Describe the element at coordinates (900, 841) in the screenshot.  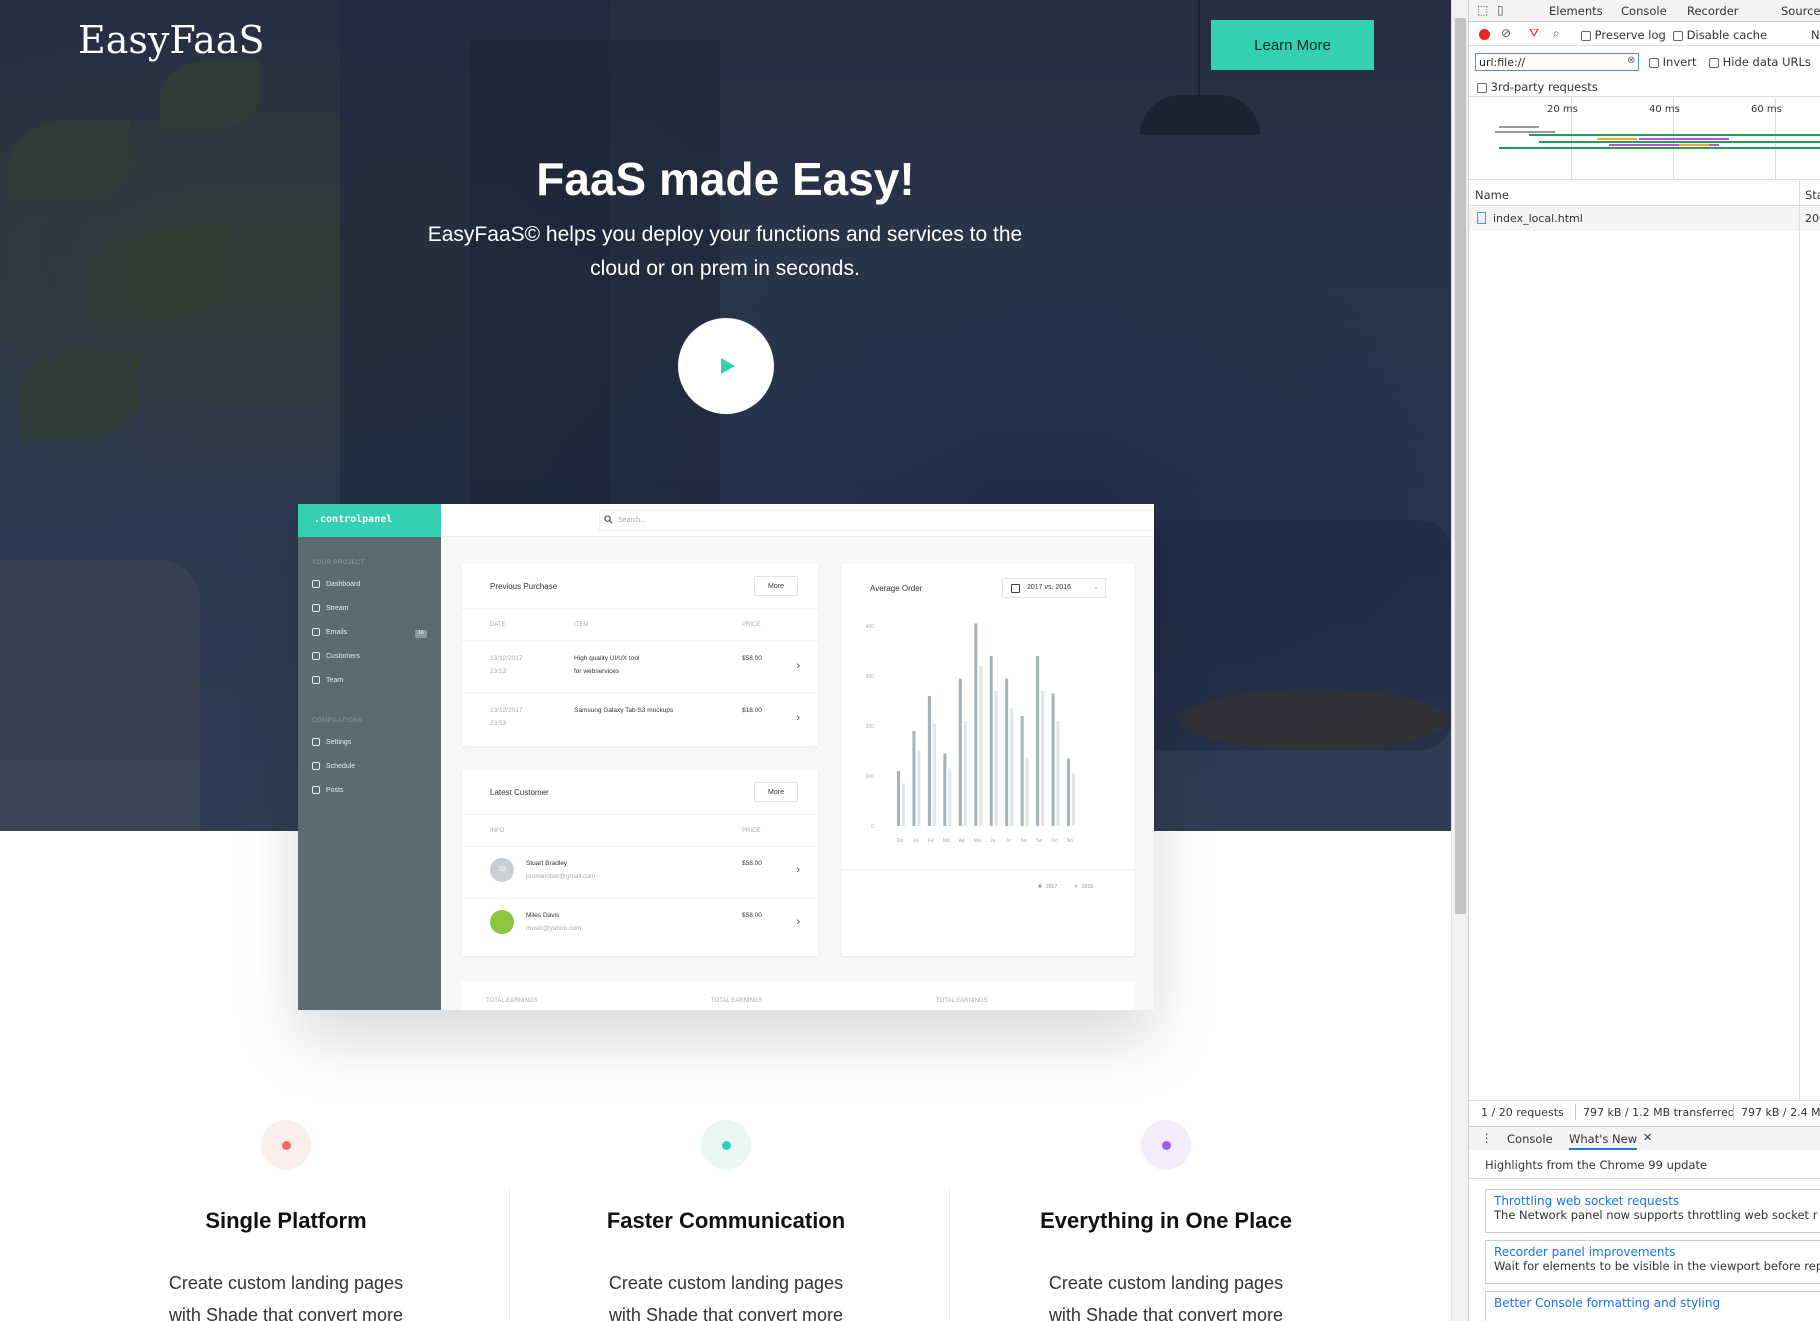
I see `x-tick-label: De` at that location.